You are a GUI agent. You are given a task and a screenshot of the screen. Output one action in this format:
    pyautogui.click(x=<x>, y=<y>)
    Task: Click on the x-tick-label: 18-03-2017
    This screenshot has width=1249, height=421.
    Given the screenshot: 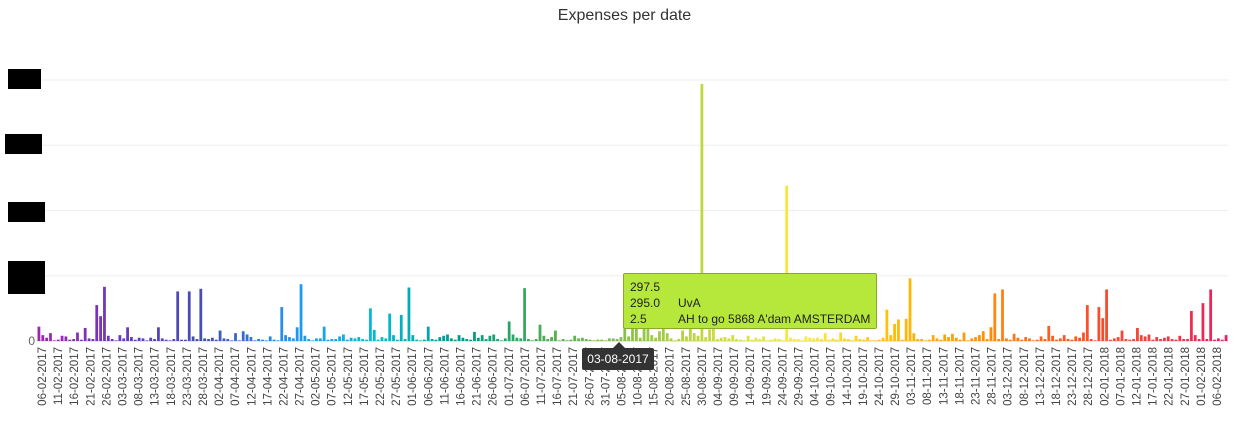 What is the action you would take?
    pyautogui.click(x=172, y=376)
    